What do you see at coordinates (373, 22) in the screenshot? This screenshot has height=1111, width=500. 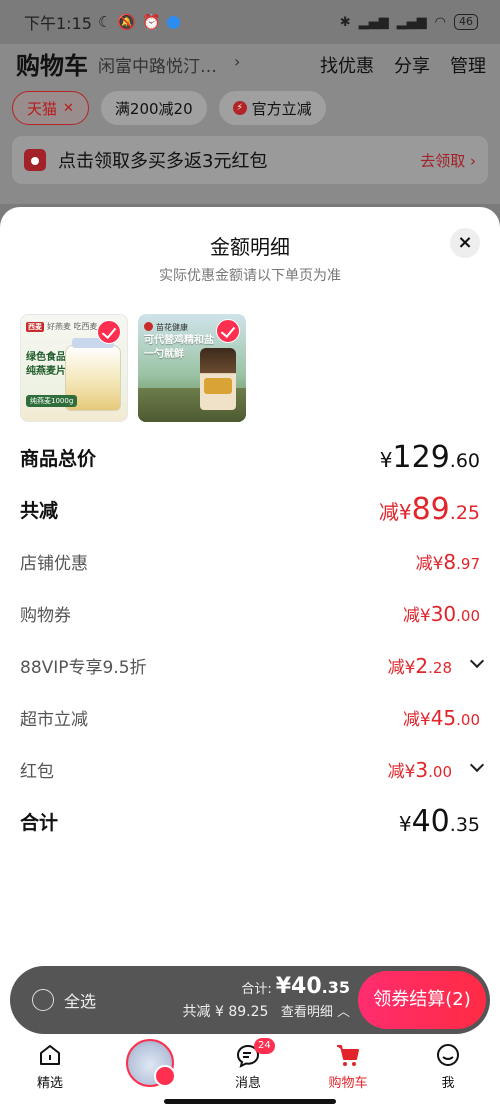 I see `signal-icon: ▂▄▆` at bounding box center [373, 22].